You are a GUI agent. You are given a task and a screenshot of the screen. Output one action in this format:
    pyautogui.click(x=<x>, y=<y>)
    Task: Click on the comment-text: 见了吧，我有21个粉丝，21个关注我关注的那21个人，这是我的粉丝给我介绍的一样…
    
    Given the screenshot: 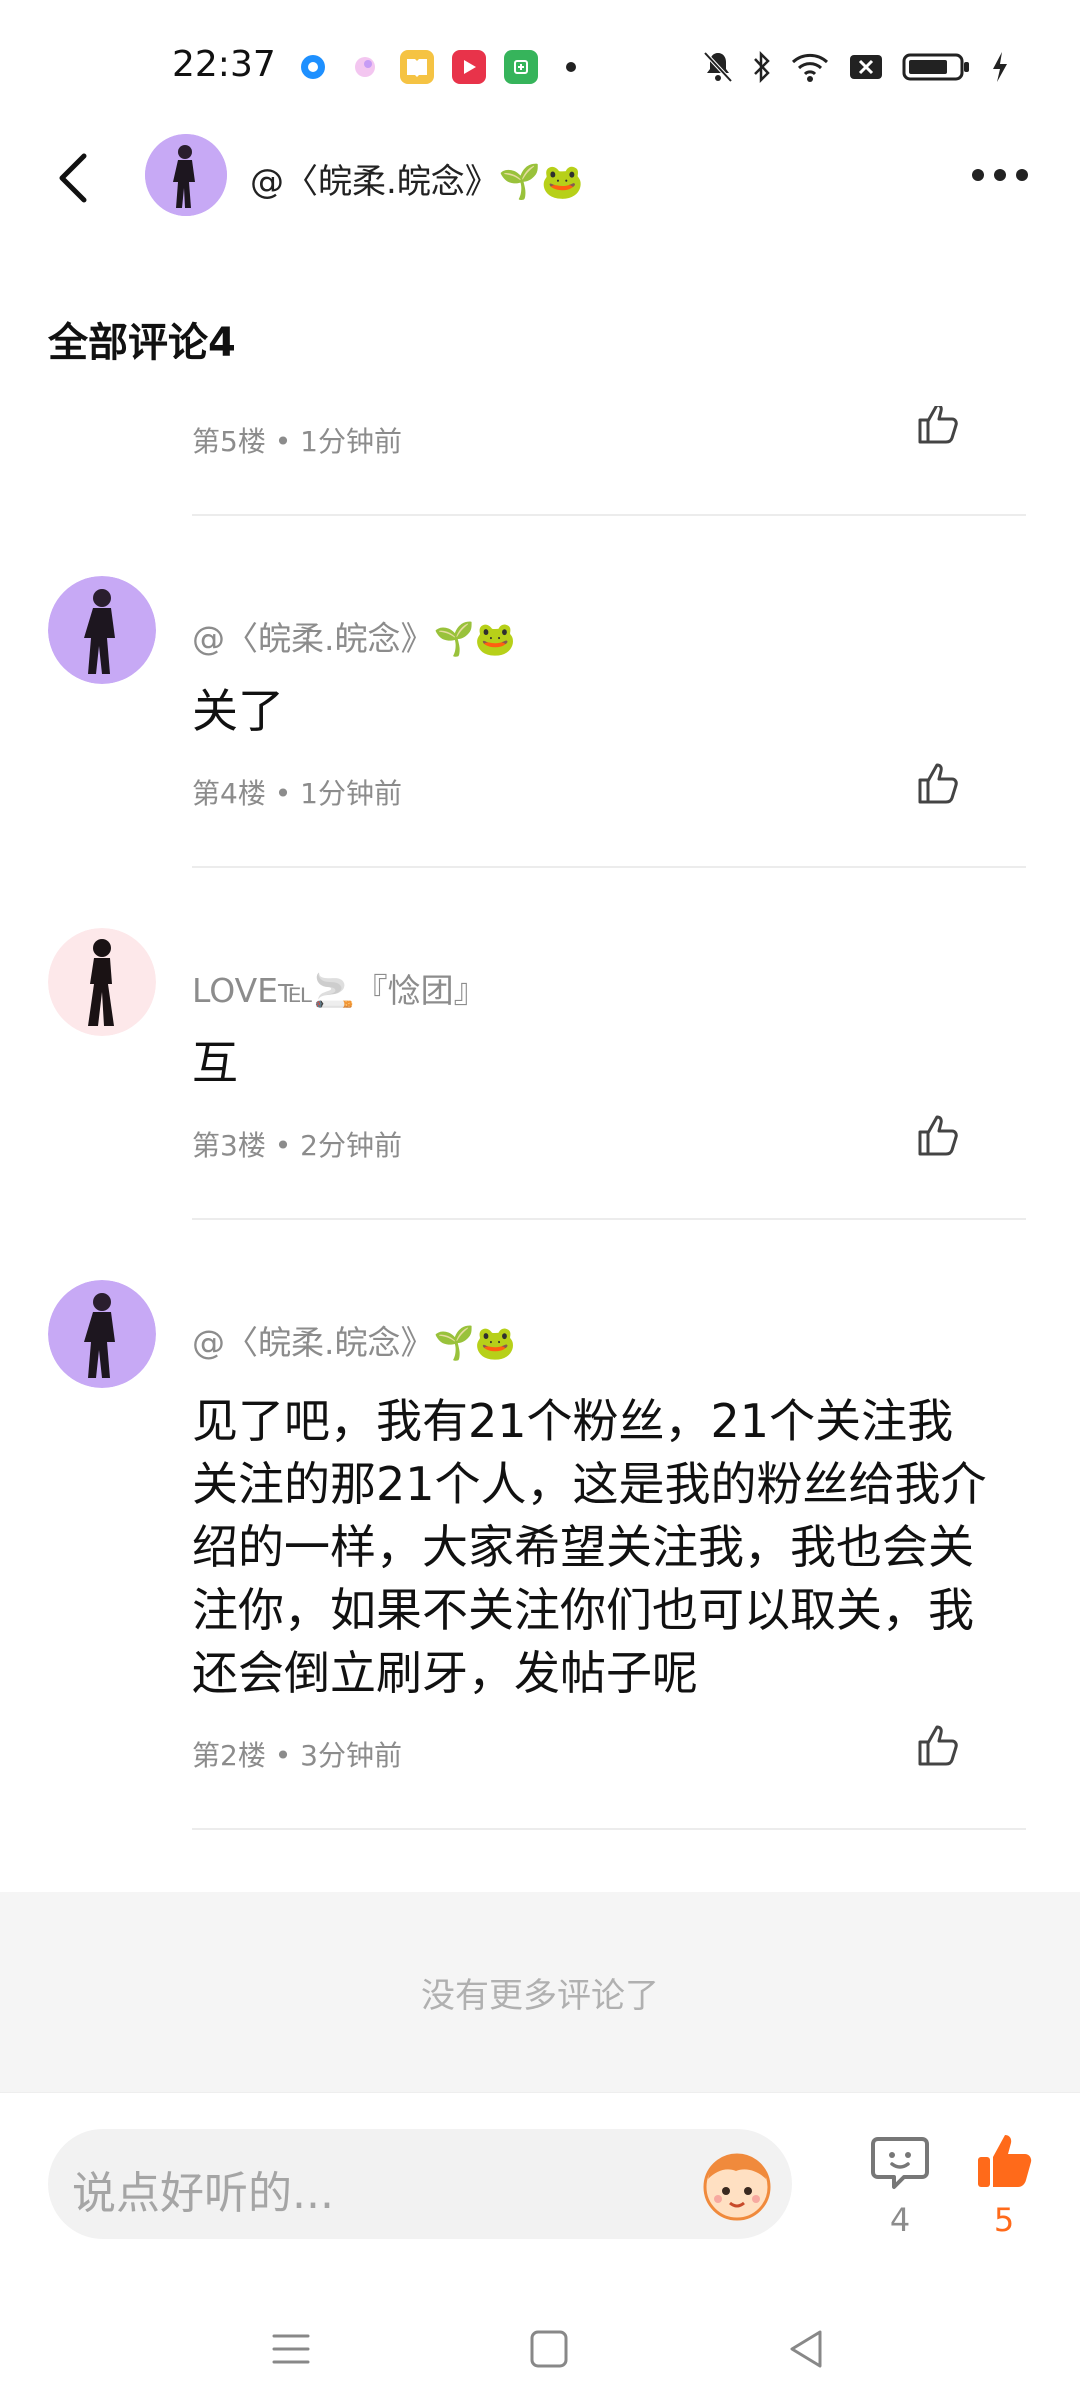 What is the action you would take?
    pyautogui.click(x=589, y=1547)
    